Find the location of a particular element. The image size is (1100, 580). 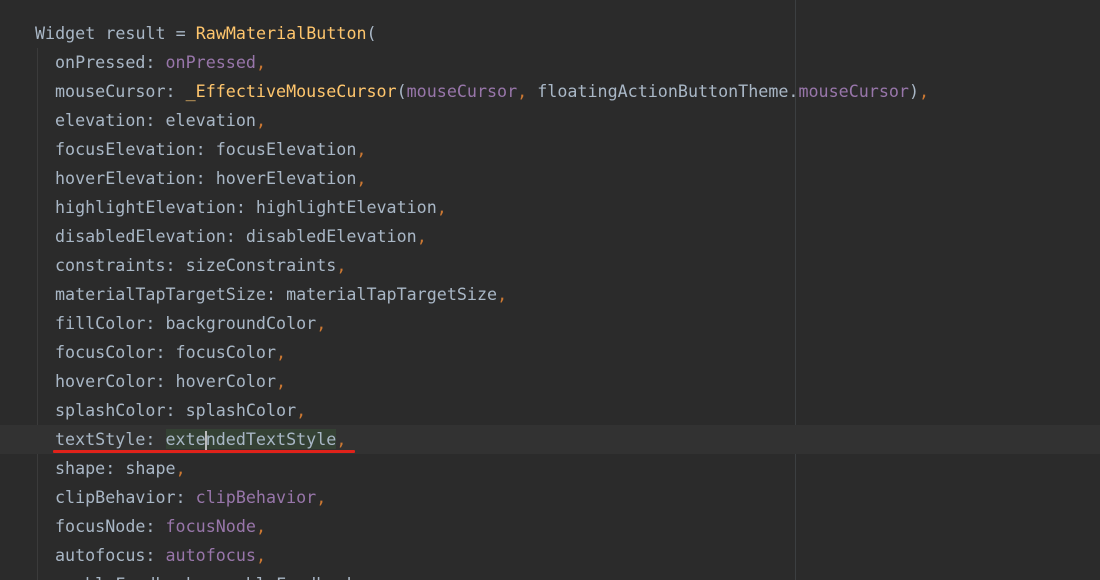

code-line: hoverElevation: hoverElevation, is located at coordinates (550, 178).